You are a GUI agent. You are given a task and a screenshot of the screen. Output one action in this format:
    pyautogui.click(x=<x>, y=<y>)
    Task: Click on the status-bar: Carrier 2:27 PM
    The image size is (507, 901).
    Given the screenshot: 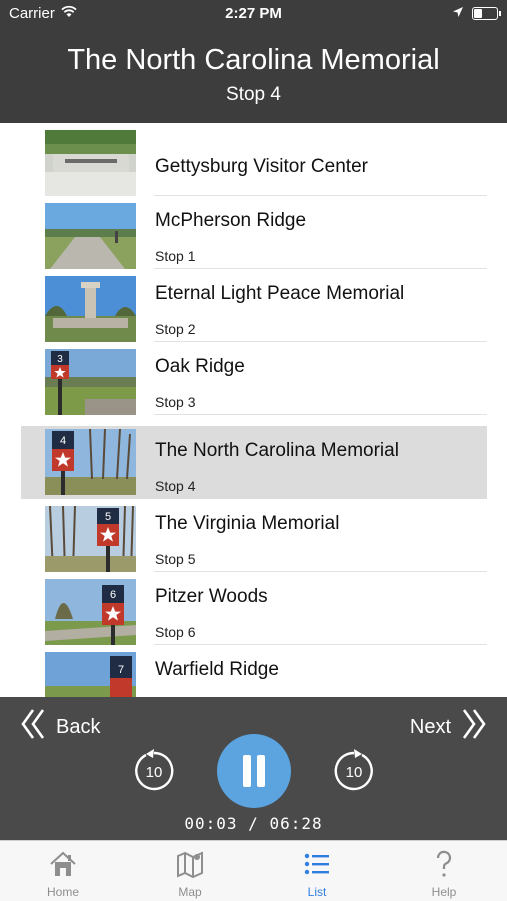 What is the action you would take?
    pyautogui.click(x=253, y=14)
    